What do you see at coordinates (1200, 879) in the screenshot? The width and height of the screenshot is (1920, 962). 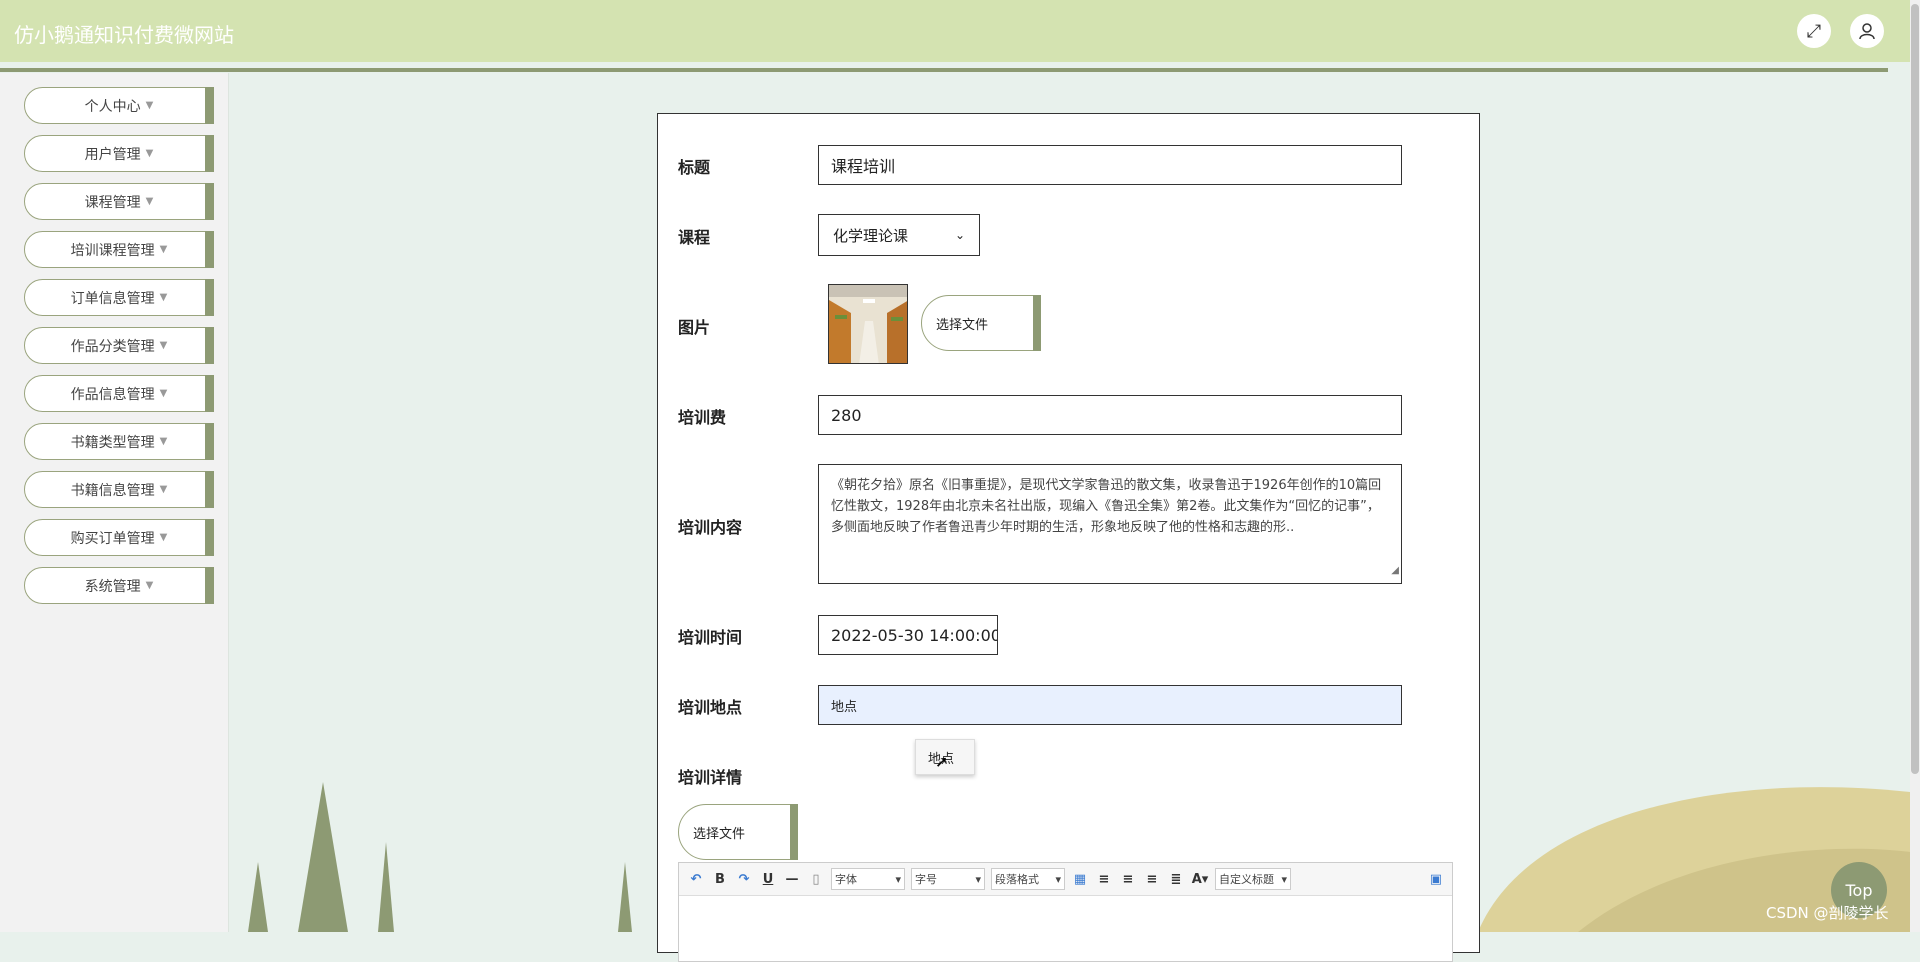 I see `font-color-icon: A▾` at bounding box center [1200, 879].